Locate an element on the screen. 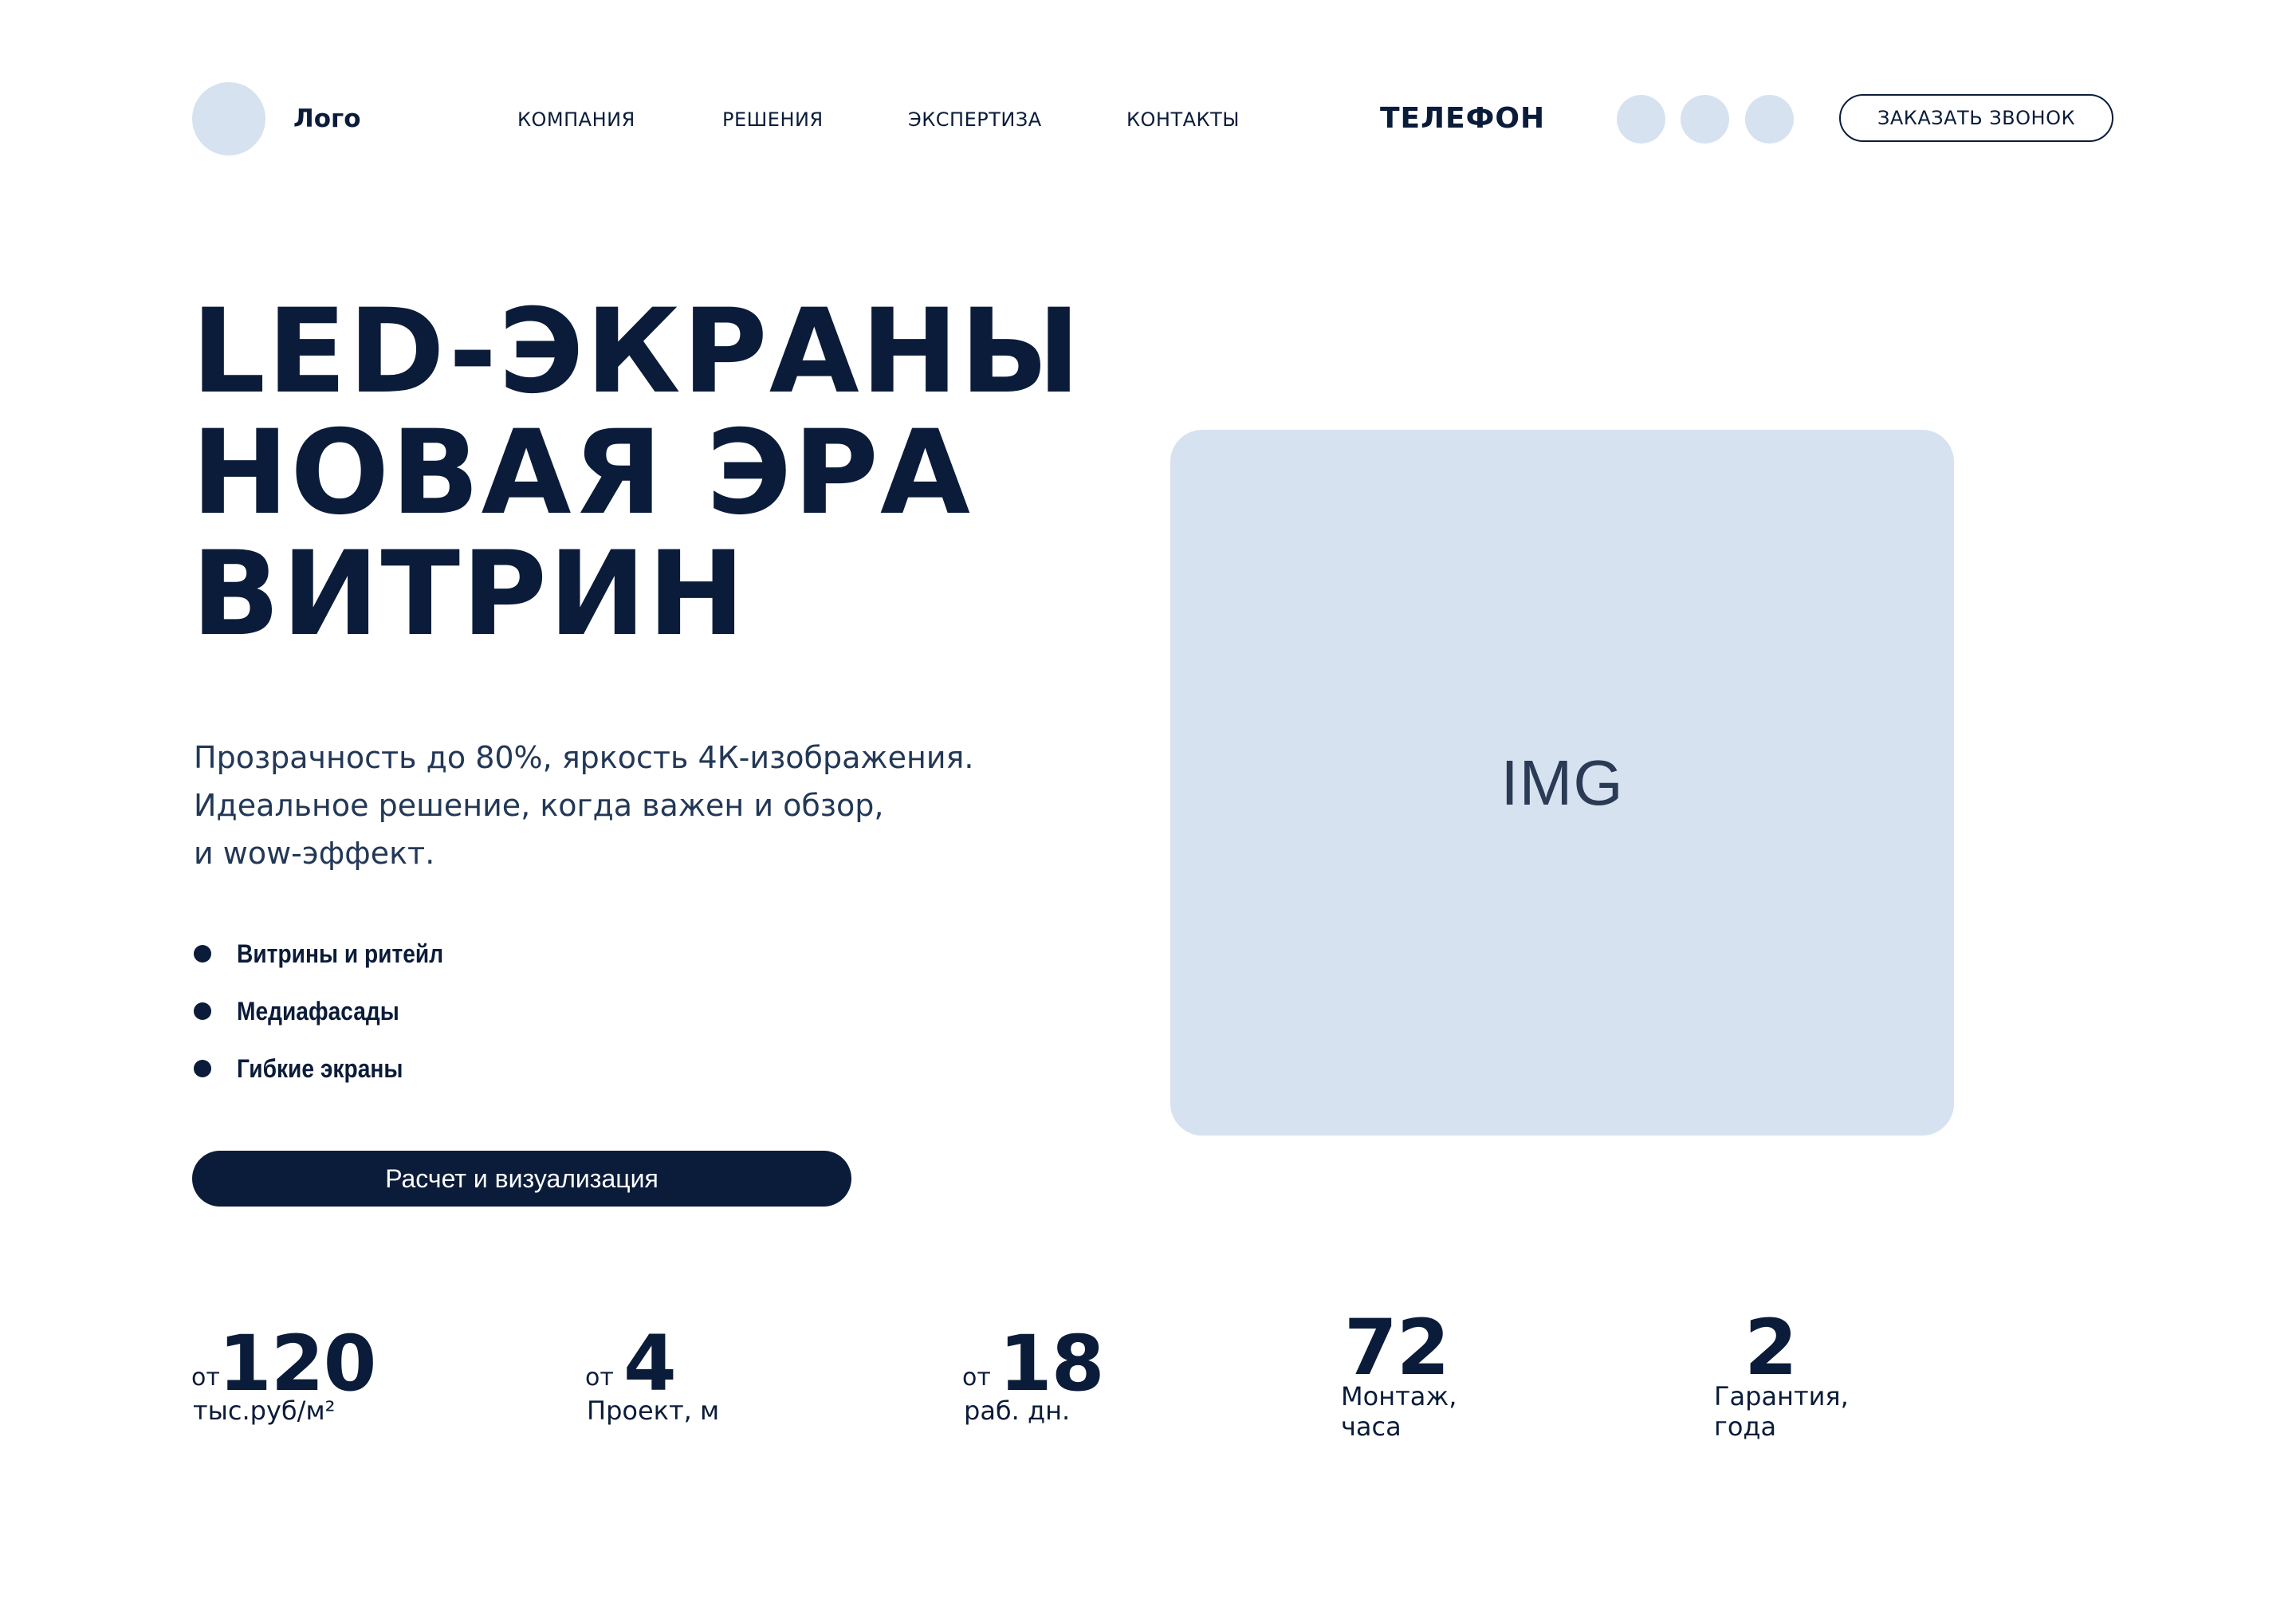 The image size is (2296, 1622). feature-item: Витрины и ритейл is located at coordinates (332, 953).